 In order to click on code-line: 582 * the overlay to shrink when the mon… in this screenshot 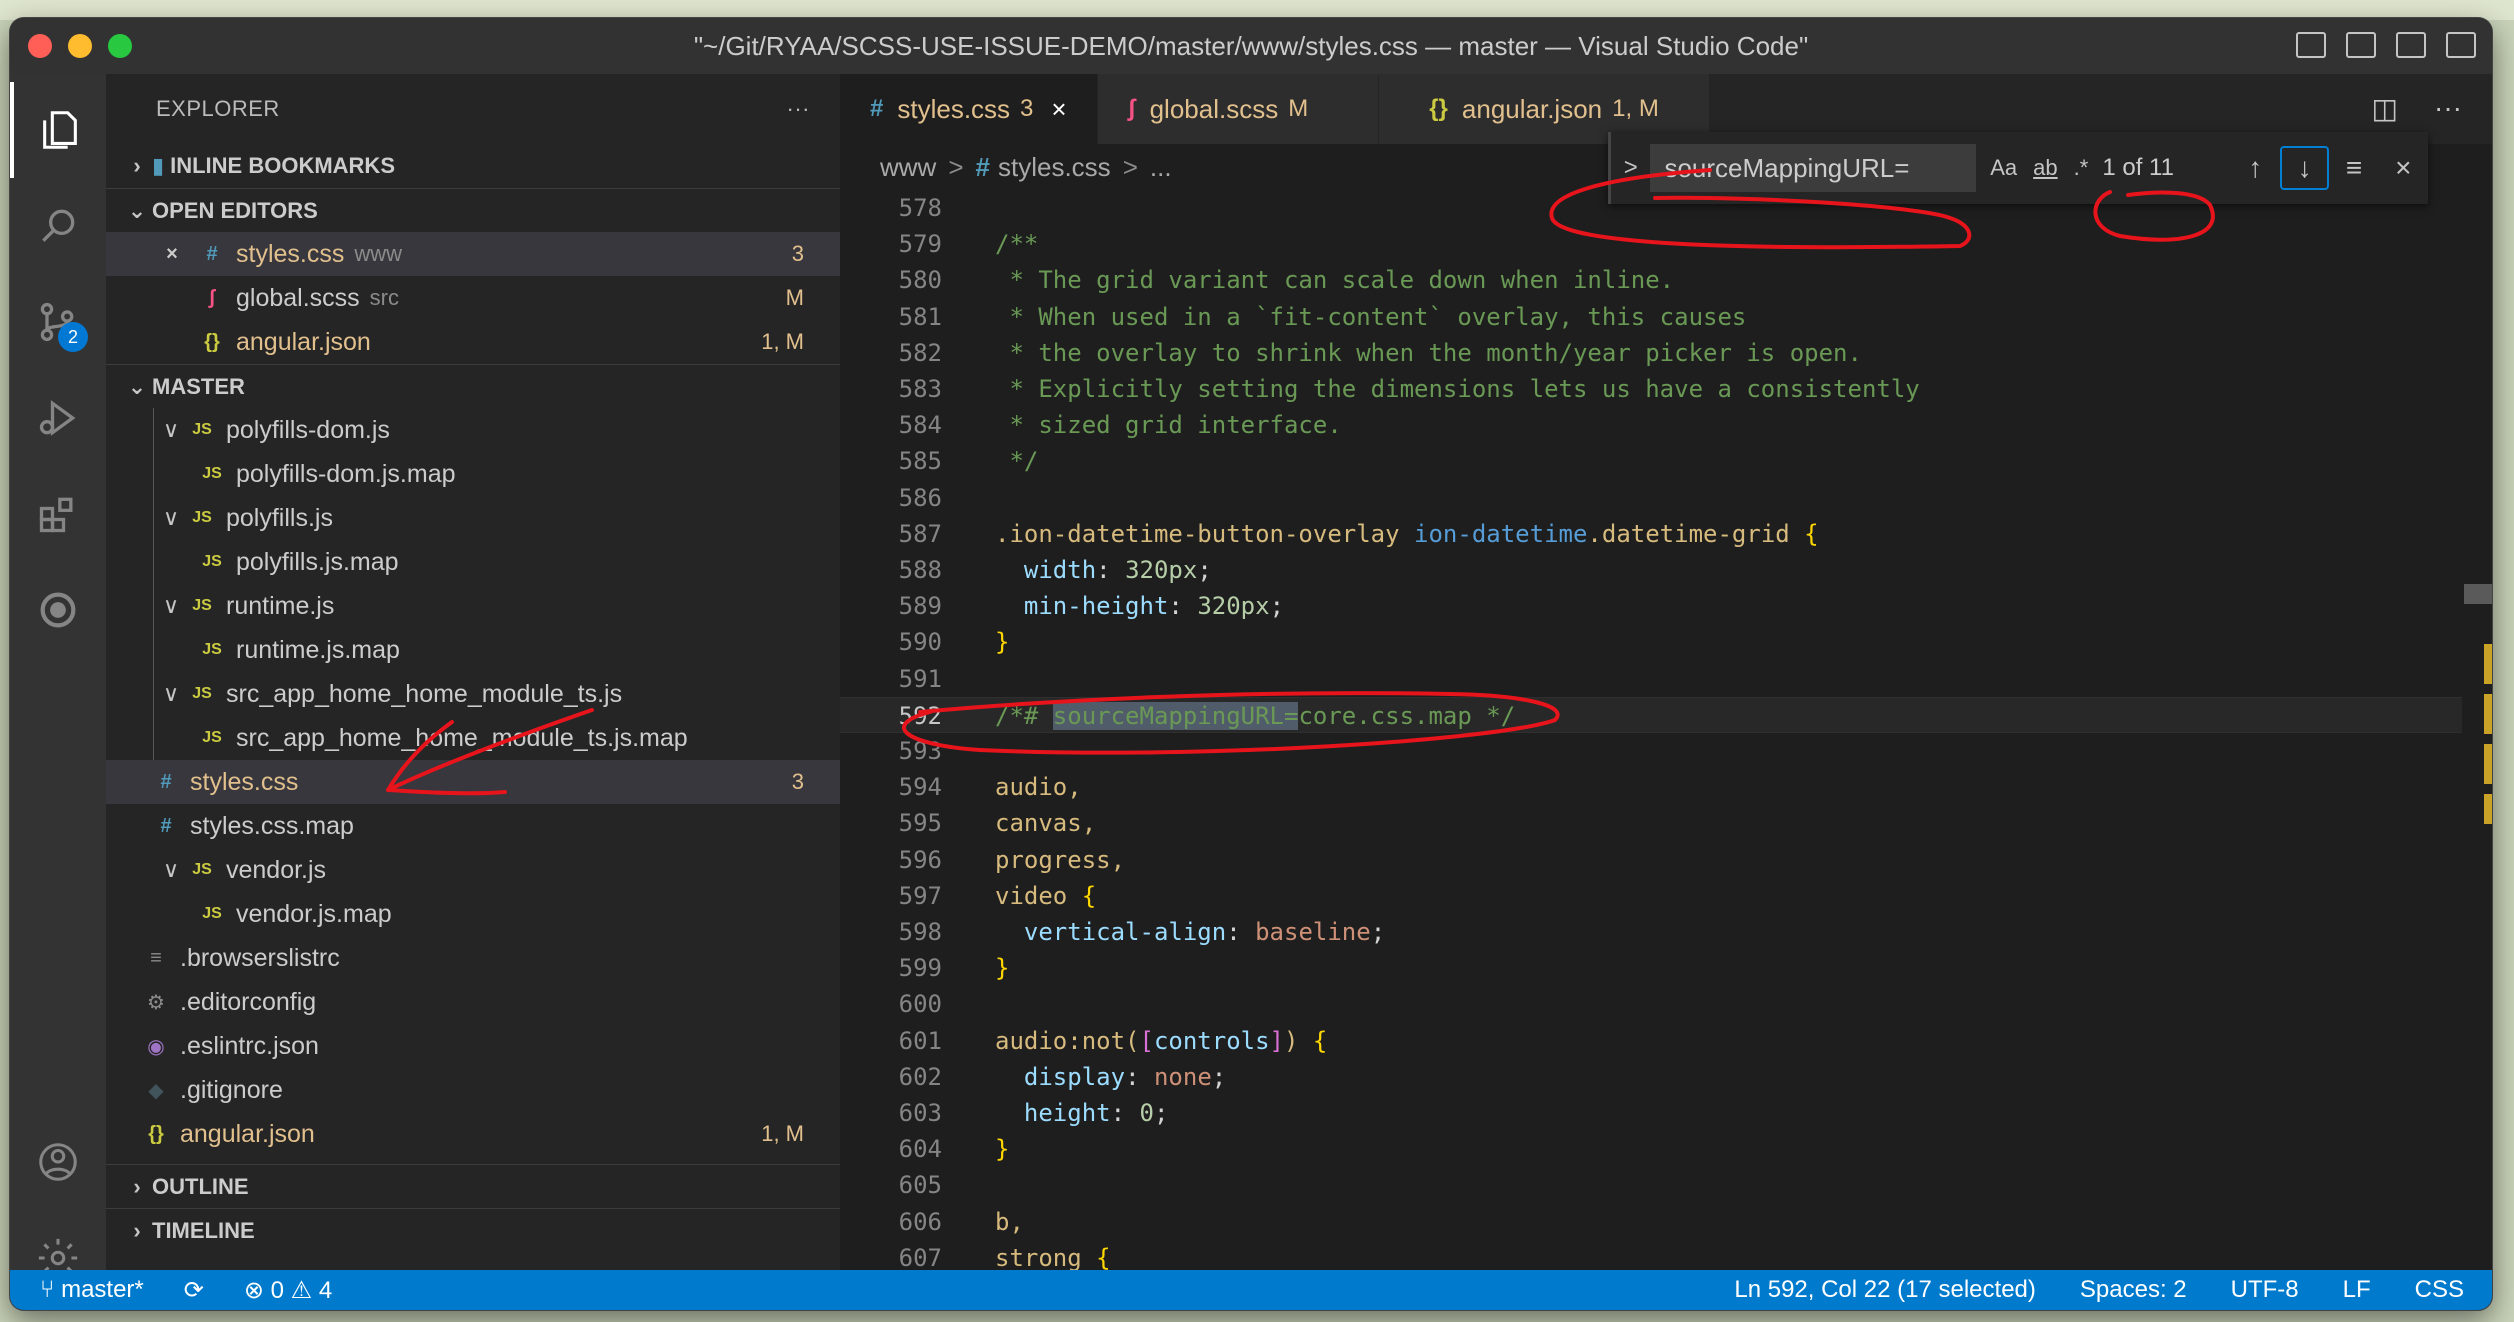, I will do `click(1651, 353)`.